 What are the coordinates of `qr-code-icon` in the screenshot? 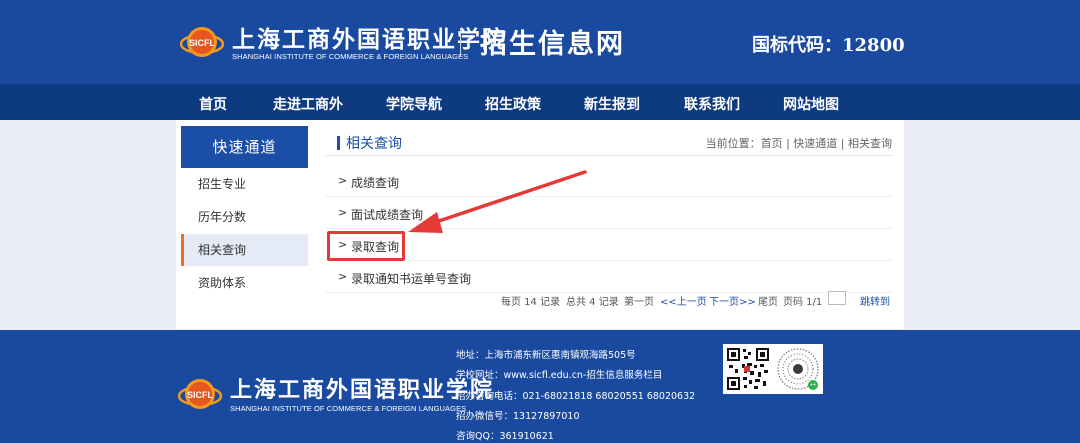 It's located at (748, 369).